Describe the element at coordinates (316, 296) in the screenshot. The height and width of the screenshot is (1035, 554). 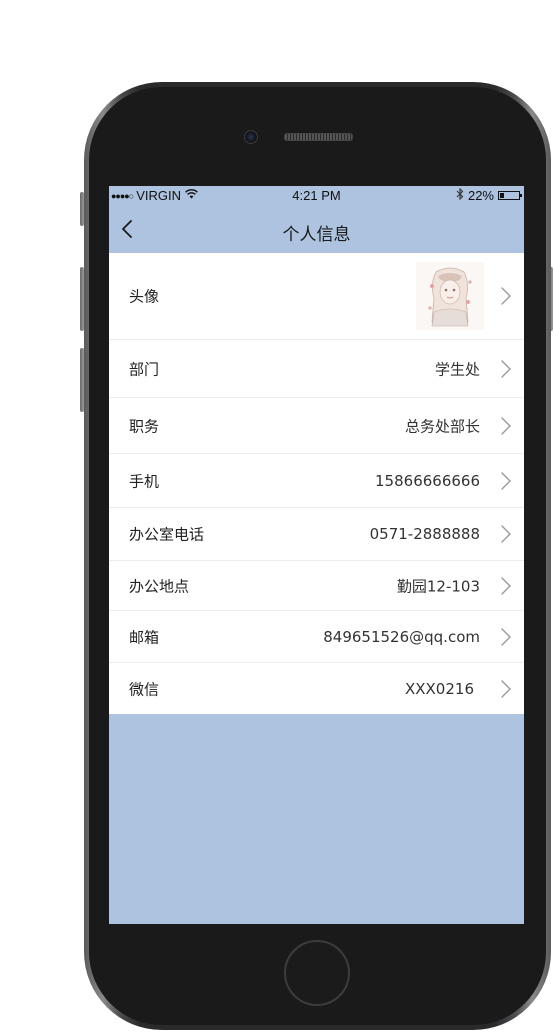
I see `row-avatar: 头像` at that location.